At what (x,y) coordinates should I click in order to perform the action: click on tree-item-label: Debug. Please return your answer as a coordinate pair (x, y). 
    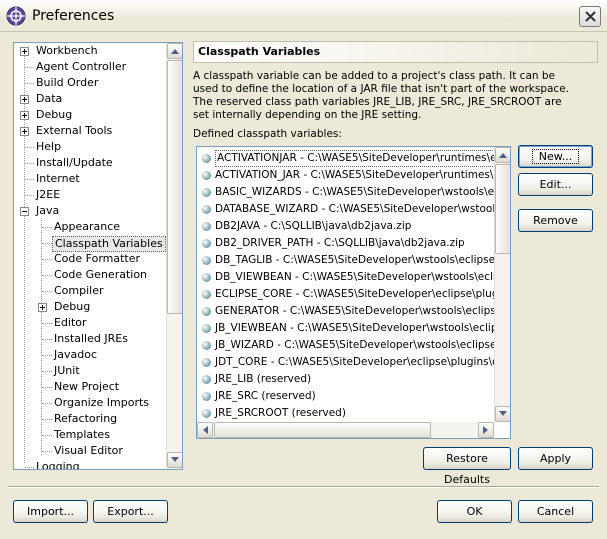
    Looking at the image, I should click on (72, 306).